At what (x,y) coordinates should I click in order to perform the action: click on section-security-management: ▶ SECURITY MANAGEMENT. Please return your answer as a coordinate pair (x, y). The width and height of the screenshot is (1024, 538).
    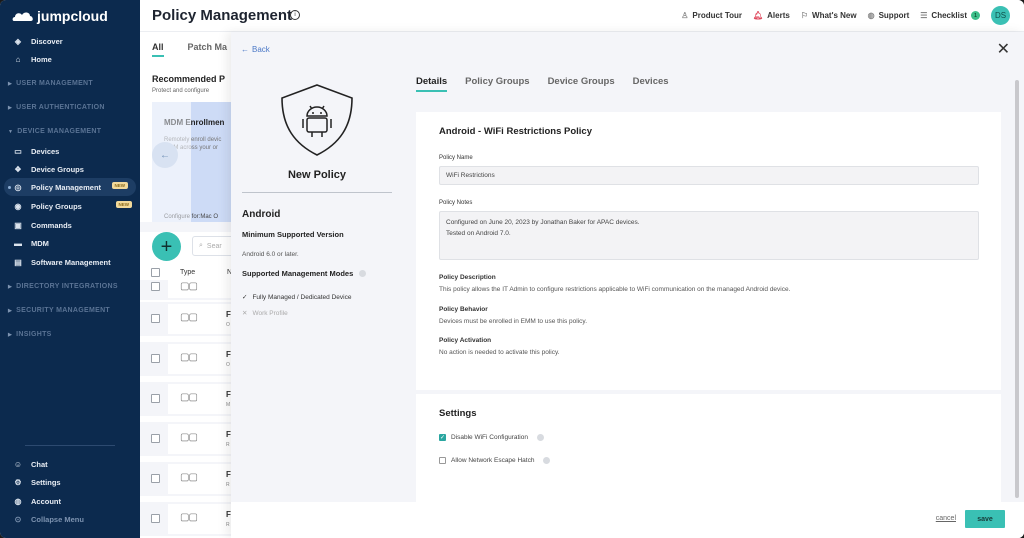
    Looking at the image, I should click on (59, 310).